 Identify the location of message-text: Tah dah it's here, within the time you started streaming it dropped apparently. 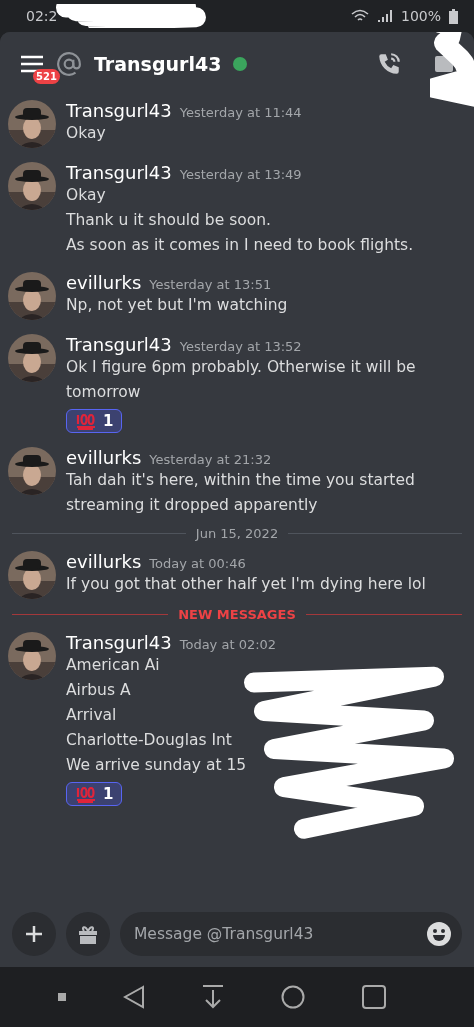
(241, 493).